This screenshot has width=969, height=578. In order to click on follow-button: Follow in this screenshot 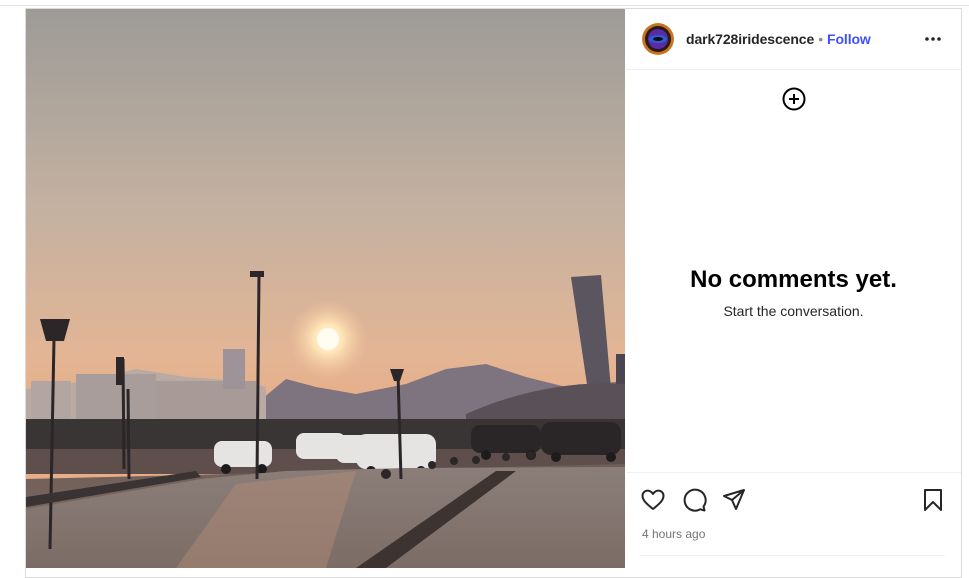, I will do `click(849, 39)`.